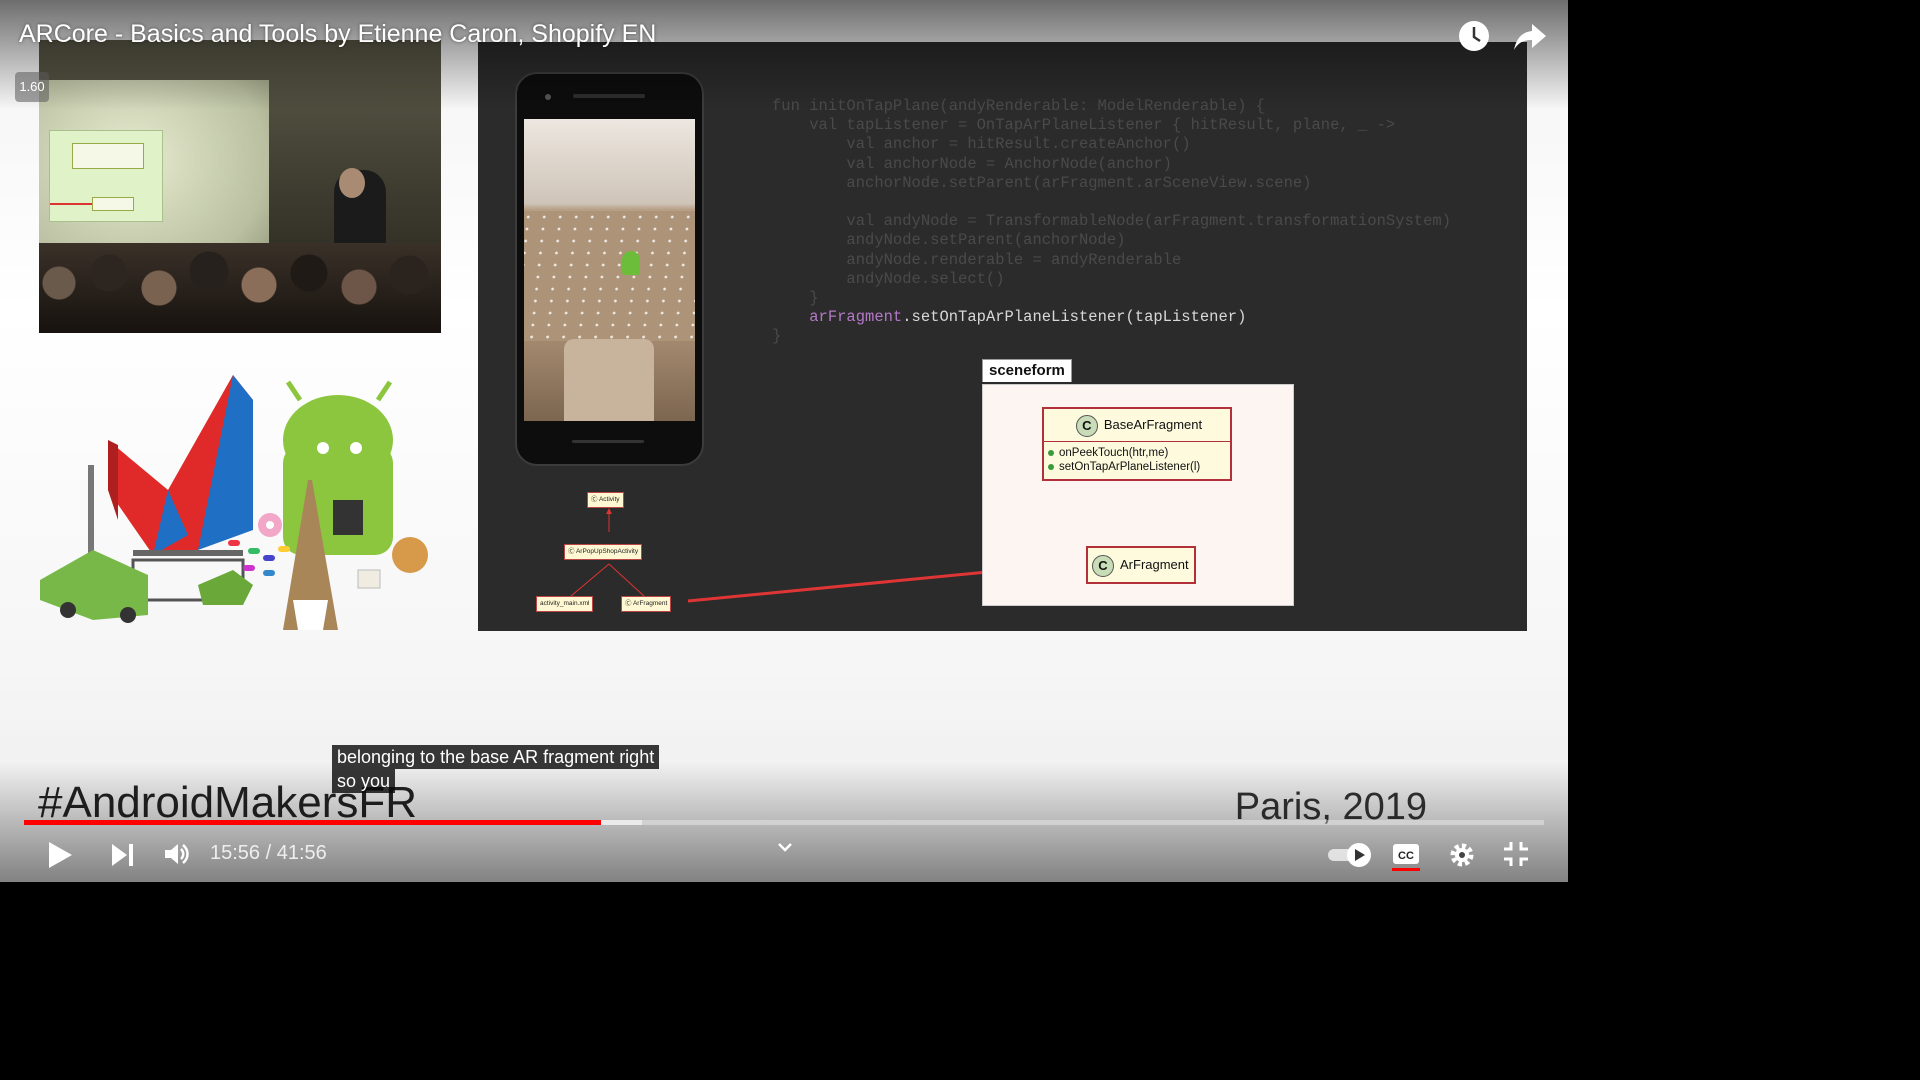 The width and height of the screenshot is (1920, 1080). What do you see at coordinates (301, 853) in the screenshot?
I see `duration: 41:56` at bounding box center [301, 853].